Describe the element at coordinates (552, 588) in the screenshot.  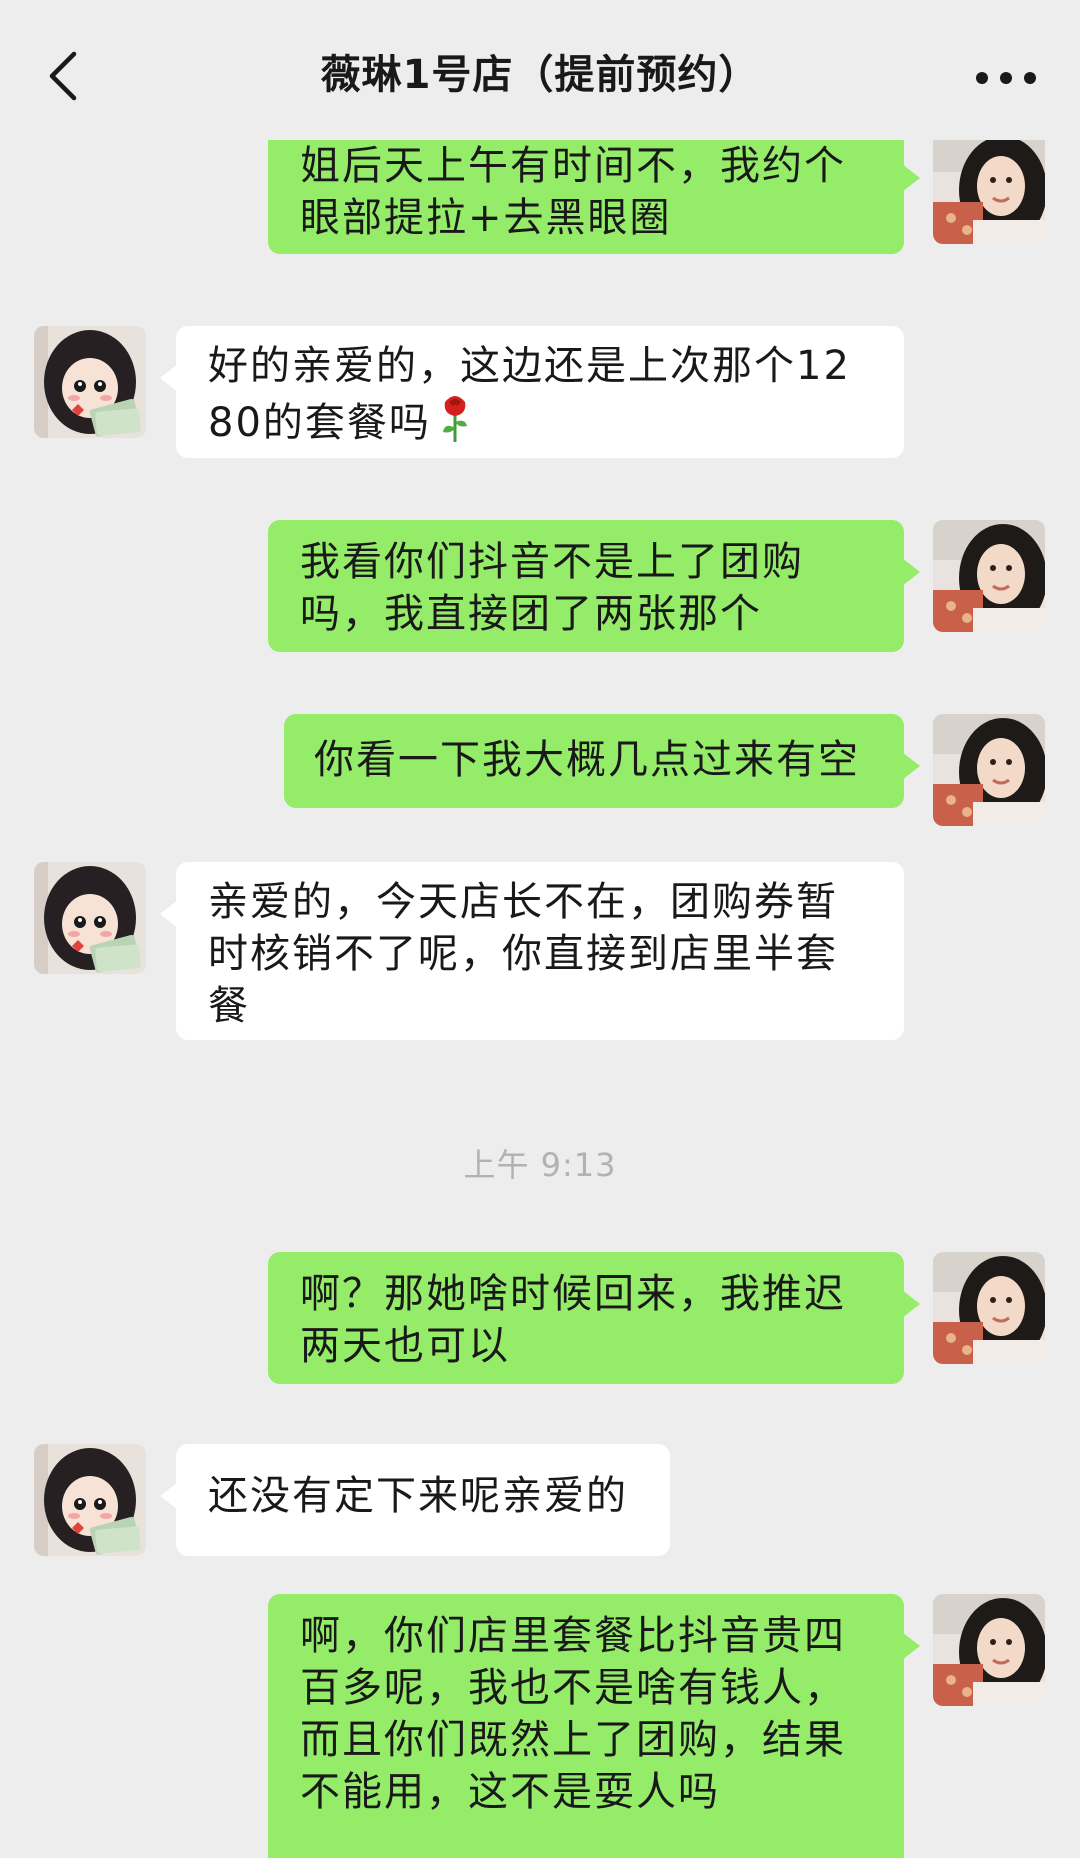
I see `message-text: 我看你们抖音不是上了团购吗，我直接团了两张那个` at that location.